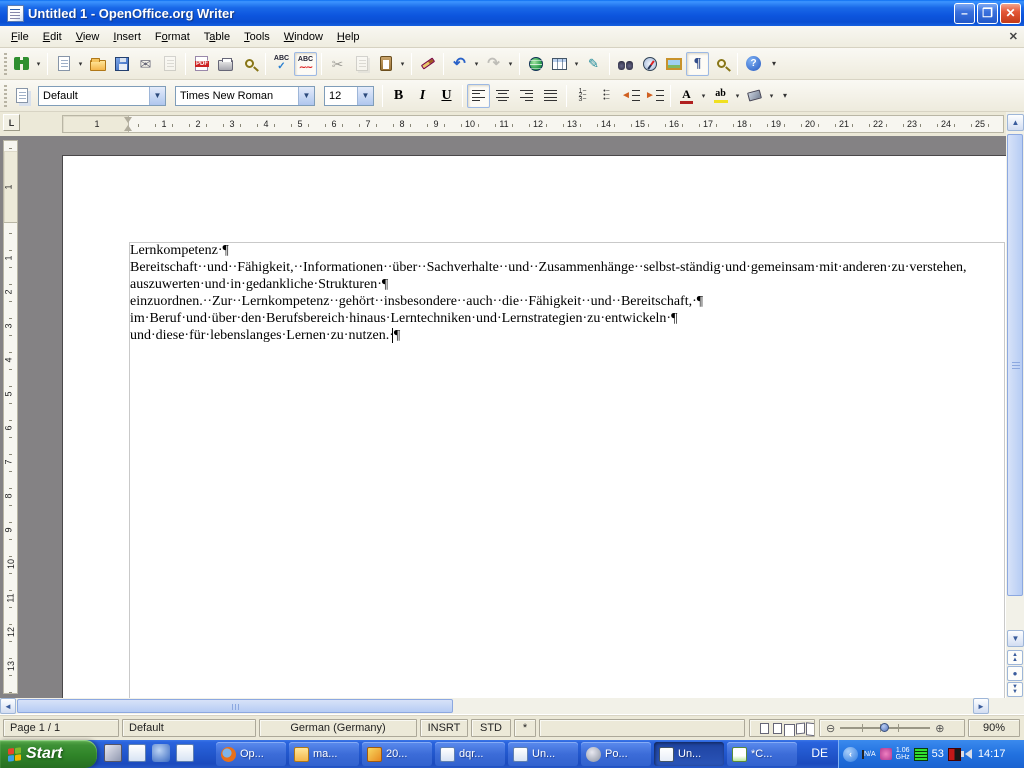 The image size is (1024, 768). I want to click on background-color-dropdown-icon: ▾, so click(771, 96).